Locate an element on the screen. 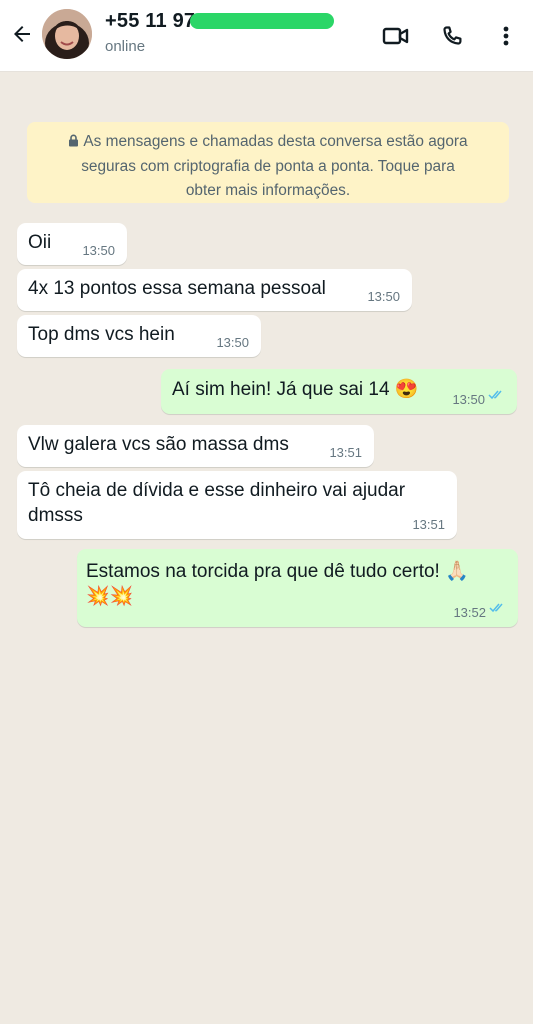 This screenshot has width=533, height=1024. message-text: Top dms vcs hein is located at coordinates (101, 334).